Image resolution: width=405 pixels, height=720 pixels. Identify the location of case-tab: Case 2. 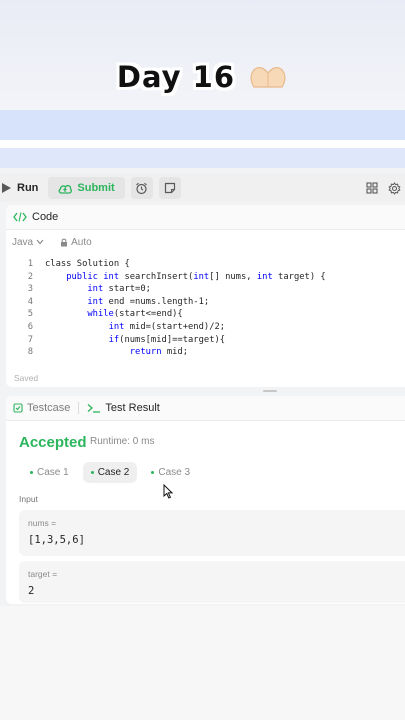
(110, 472).